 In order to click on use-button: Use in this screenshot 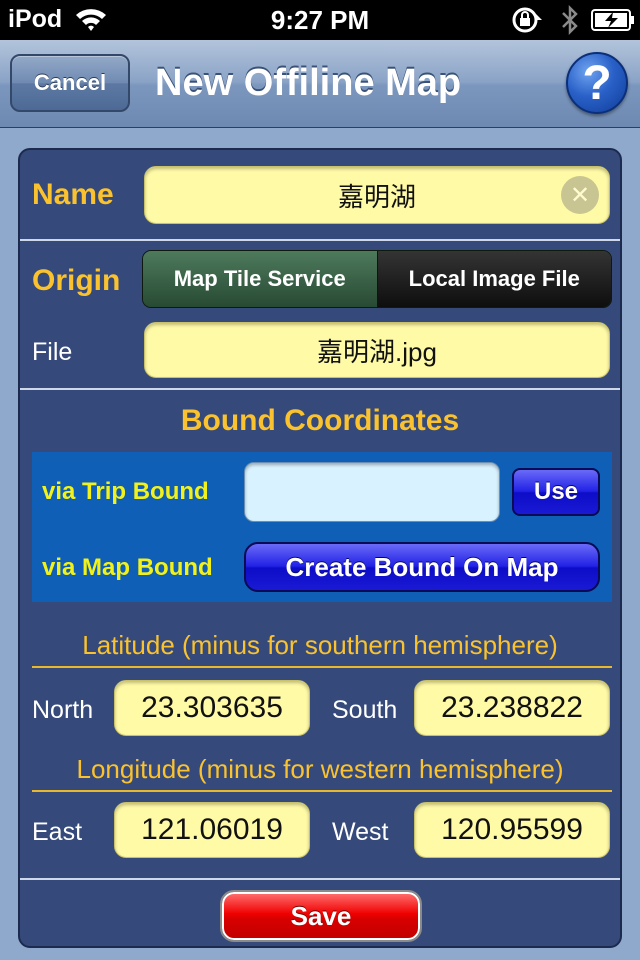, I will do `click(556, 492)`.